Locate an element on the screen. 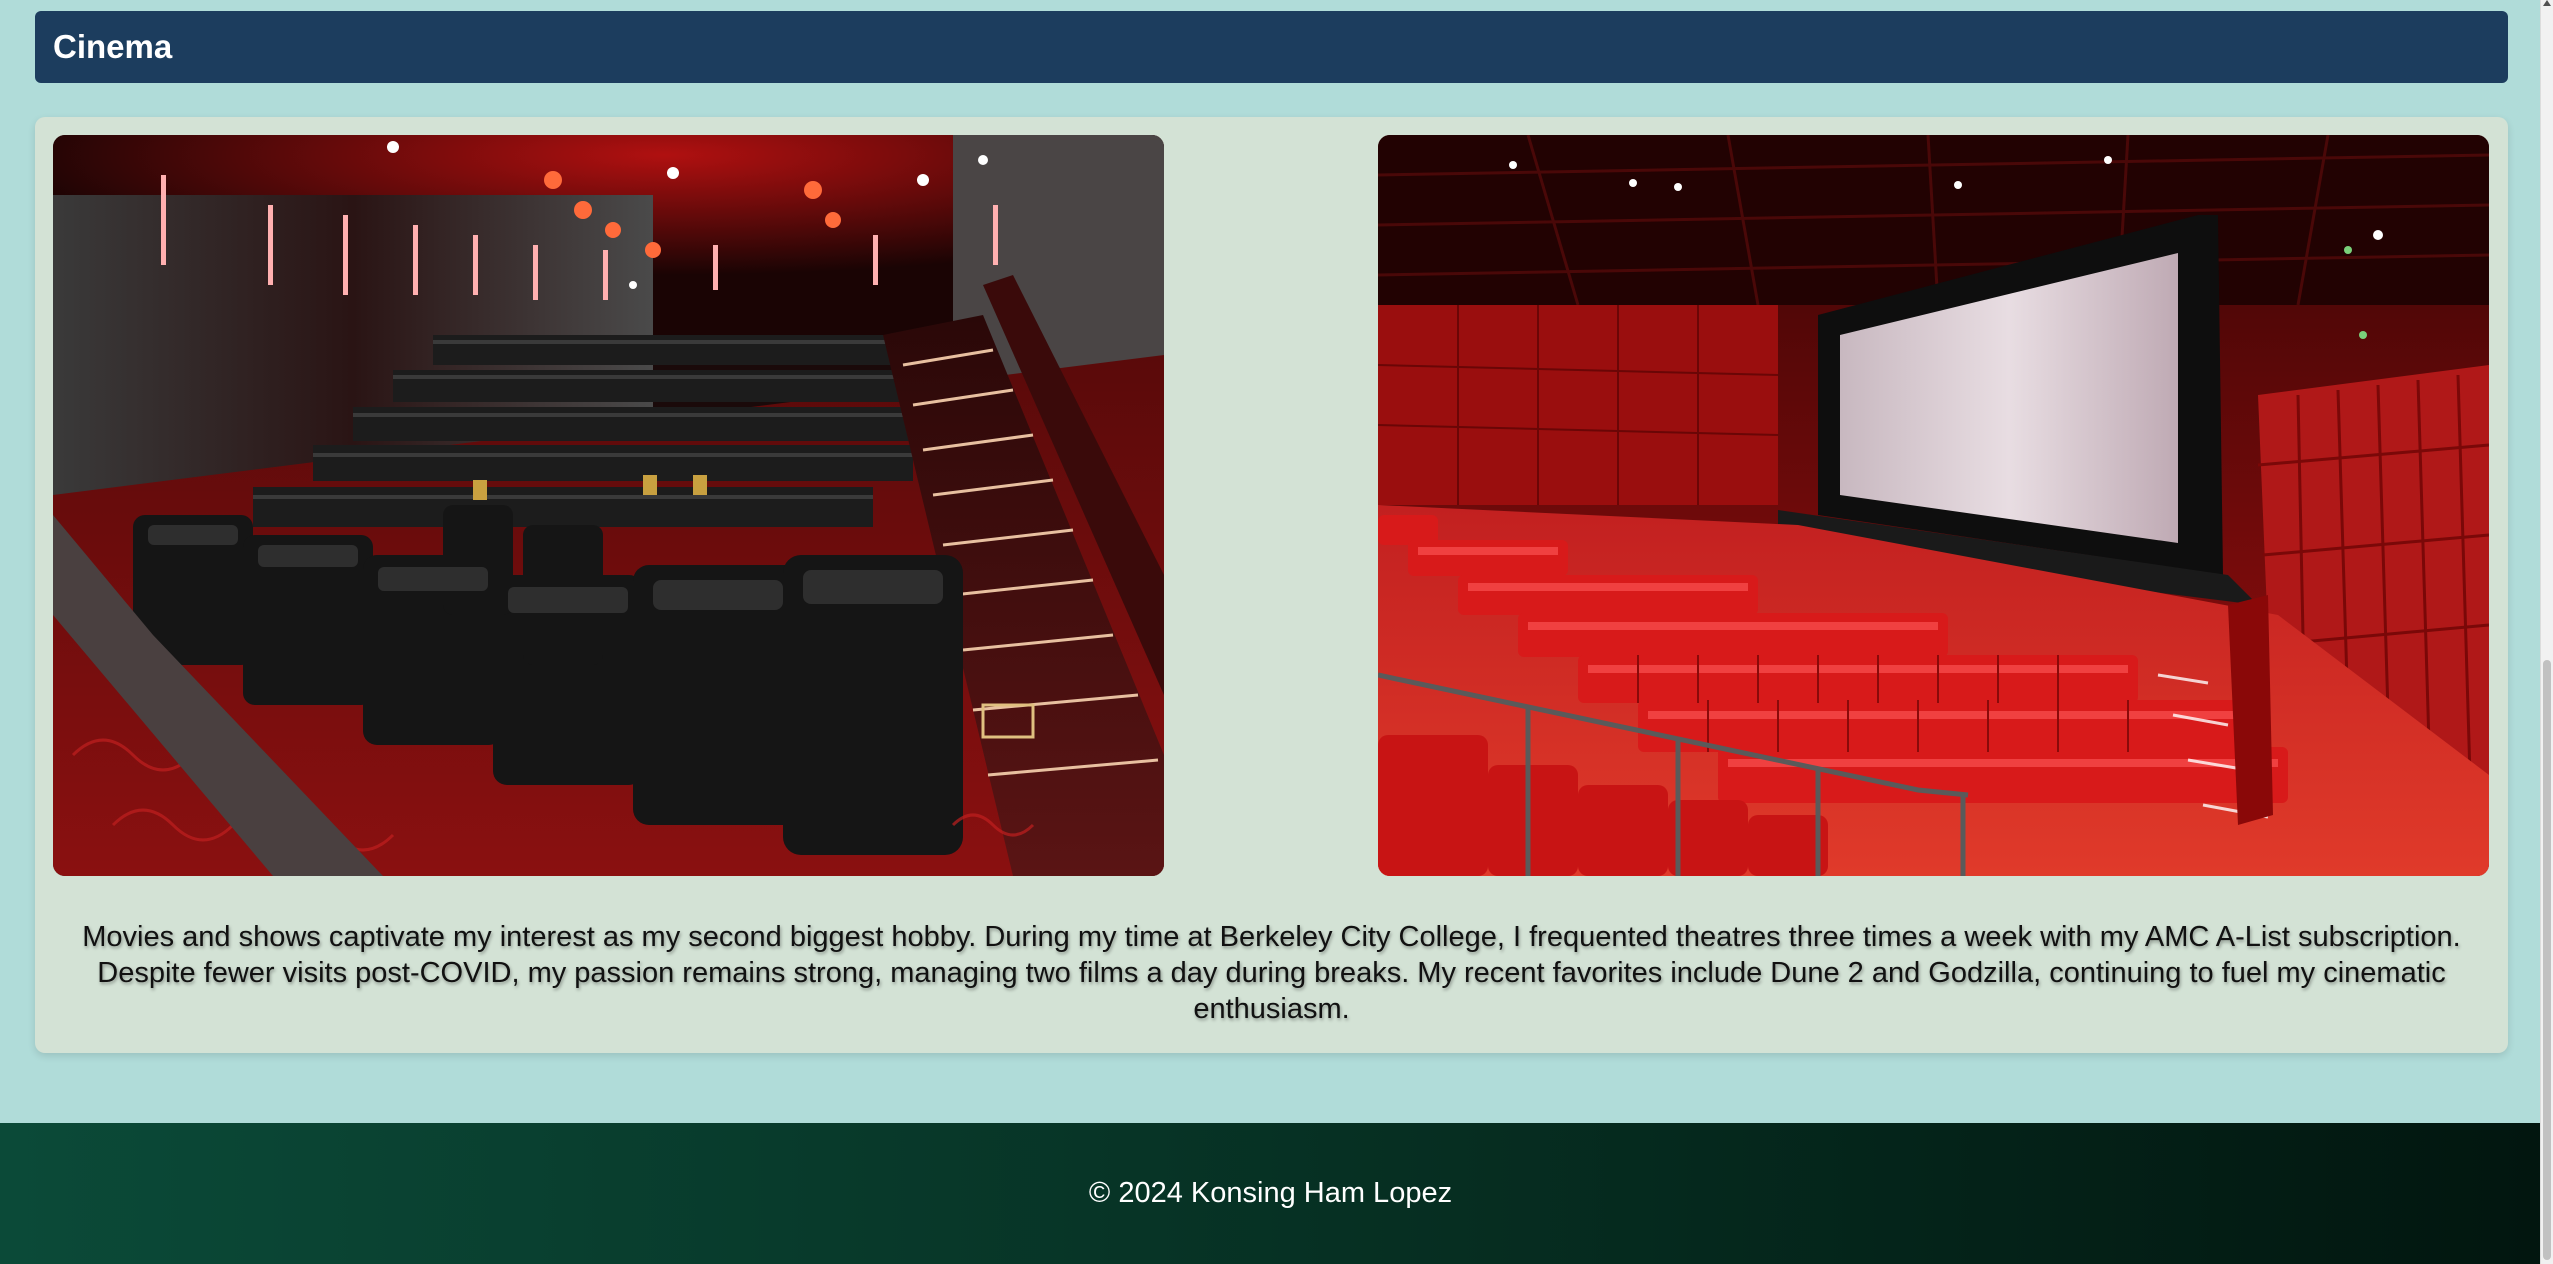 Image resolution: width=2553 pixels, height=1264 pixels. footer-copyright: © 2024 Konsing Ham Lopez is located at coordinates (1270, 1193).